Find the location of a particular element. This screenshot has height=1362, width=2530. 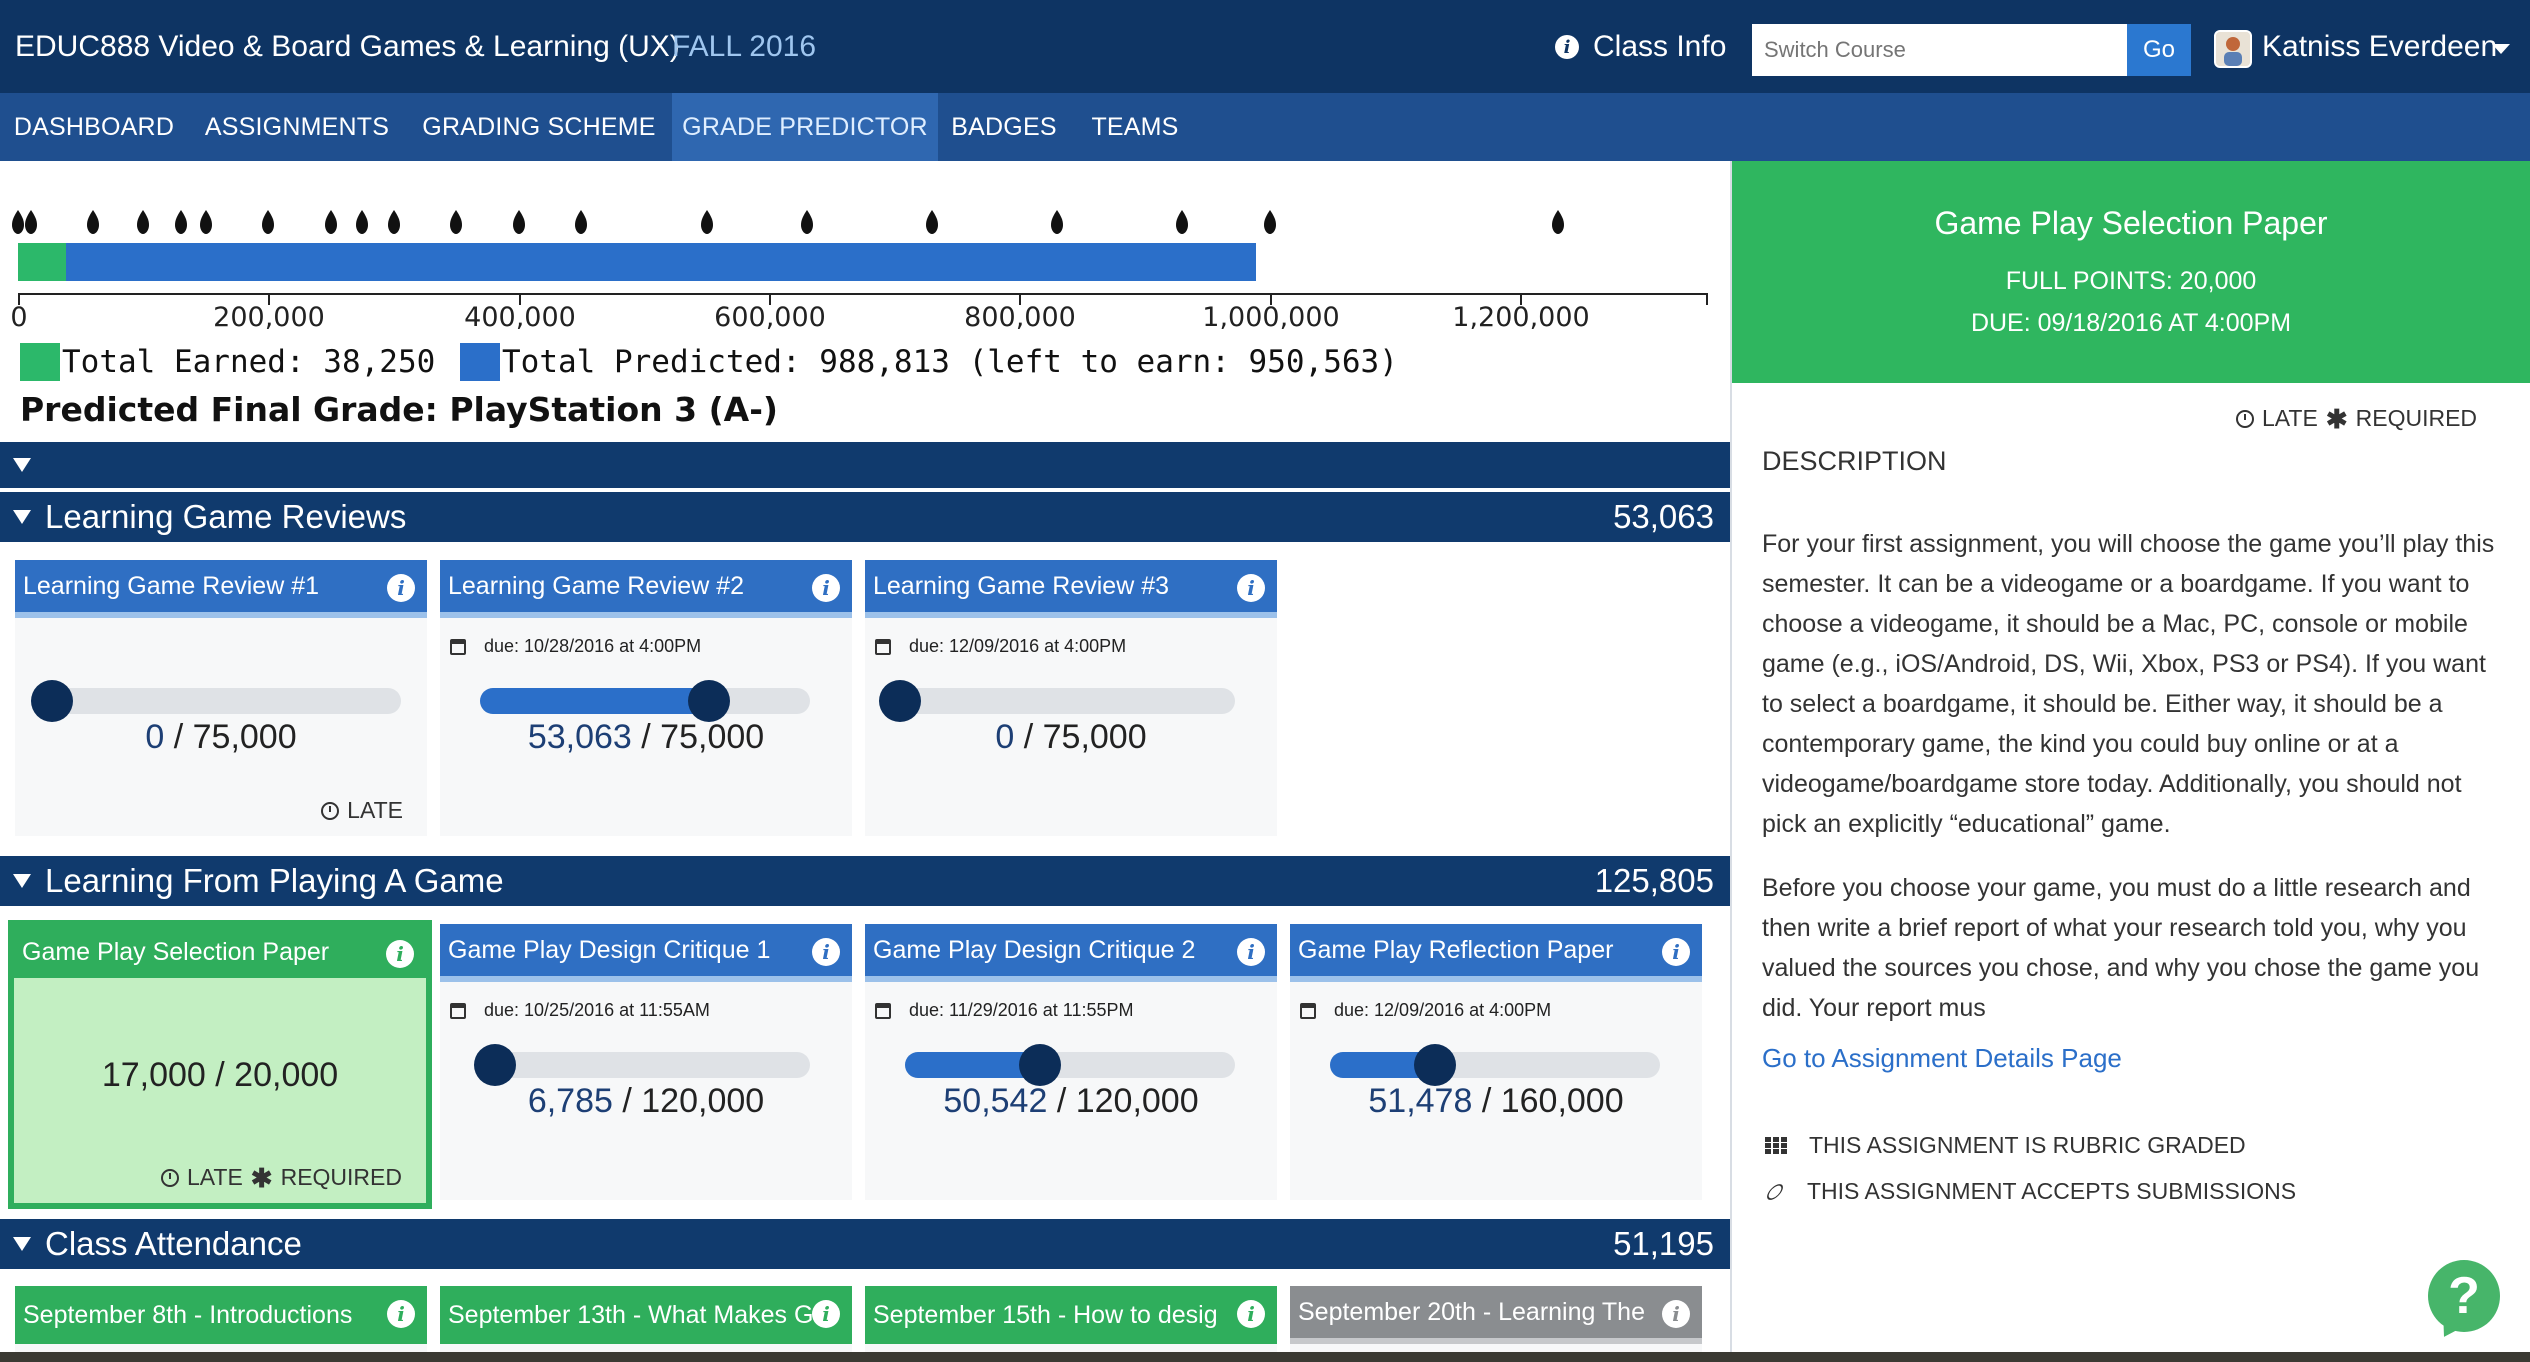

tab-assignments: ASSIGNMENTS is located at coordinates (297, 127).